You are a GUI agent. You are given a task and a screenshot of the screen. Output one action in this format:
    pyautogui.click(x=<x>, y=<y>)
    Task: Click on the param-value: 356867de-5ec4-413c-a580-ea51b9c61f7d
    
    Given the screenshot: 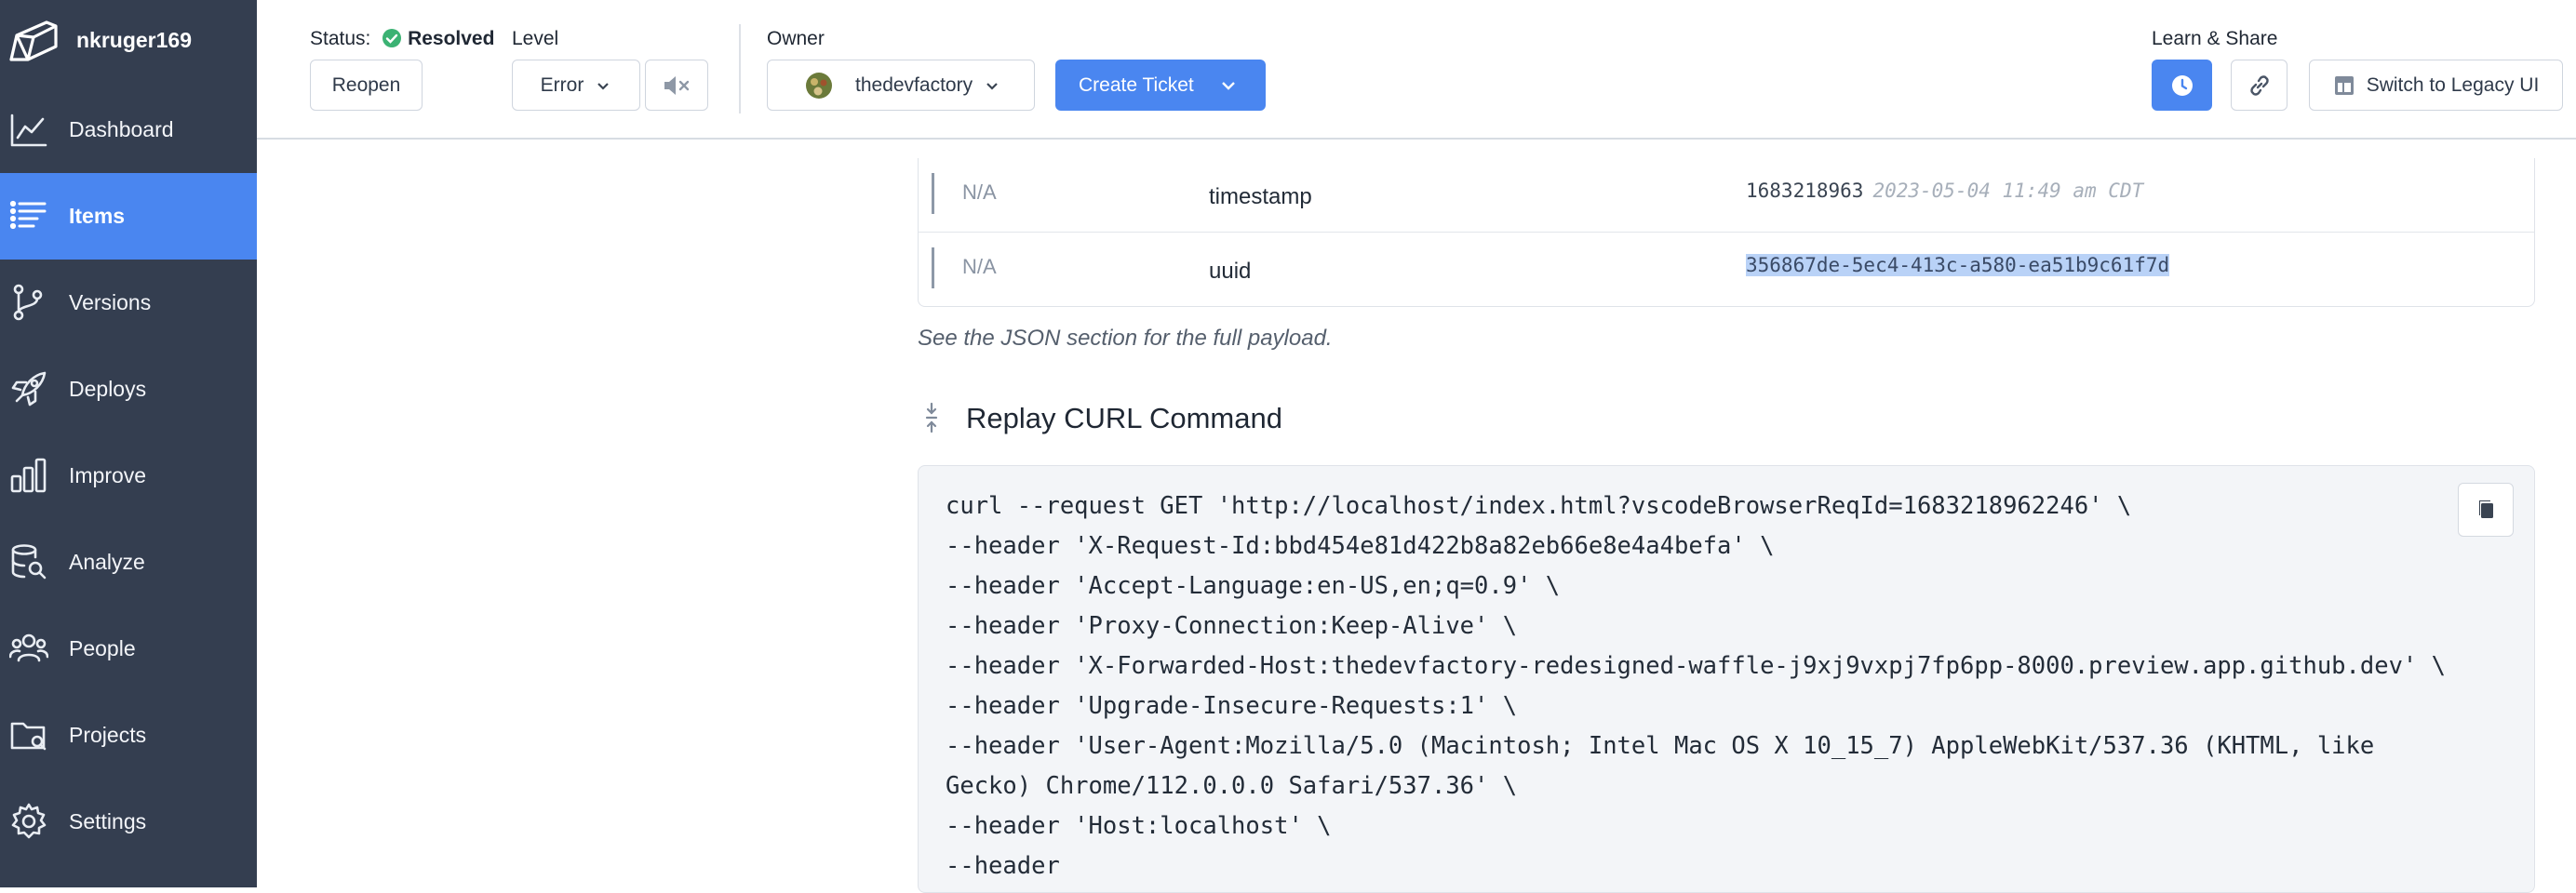 What is the action you would take?
    pyautogui.click(x=1958, y=265)
    